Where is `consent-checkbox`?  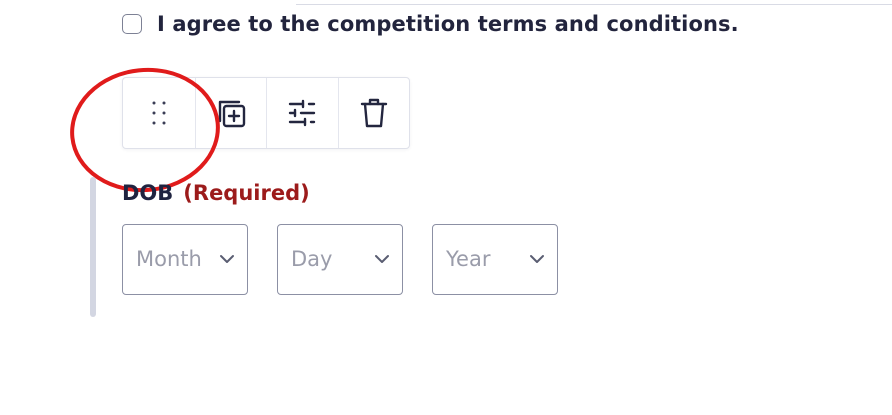
consent-checkbox is located at coordinates (132, 24).